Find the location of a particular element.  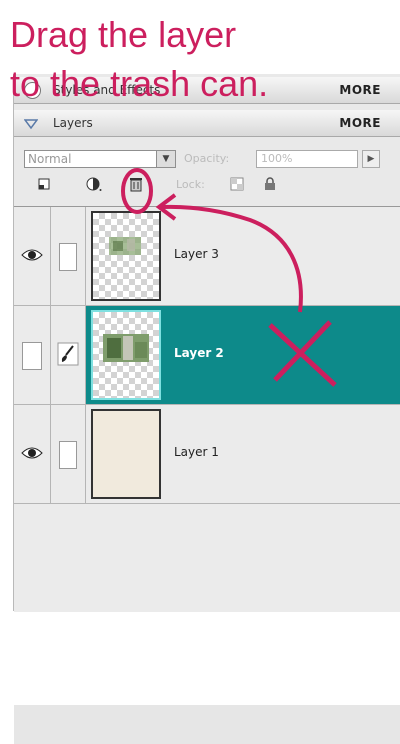

blend-mode-value: Normal is located at coordinates (50, 159).